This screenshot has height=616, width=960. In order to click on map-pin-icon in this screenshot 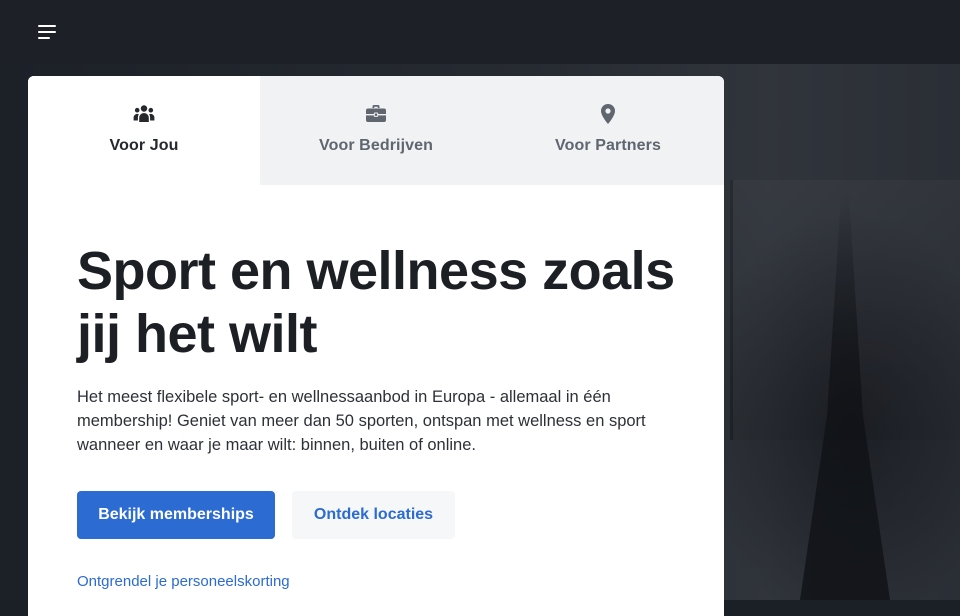, I will do `click(608, 114)`.